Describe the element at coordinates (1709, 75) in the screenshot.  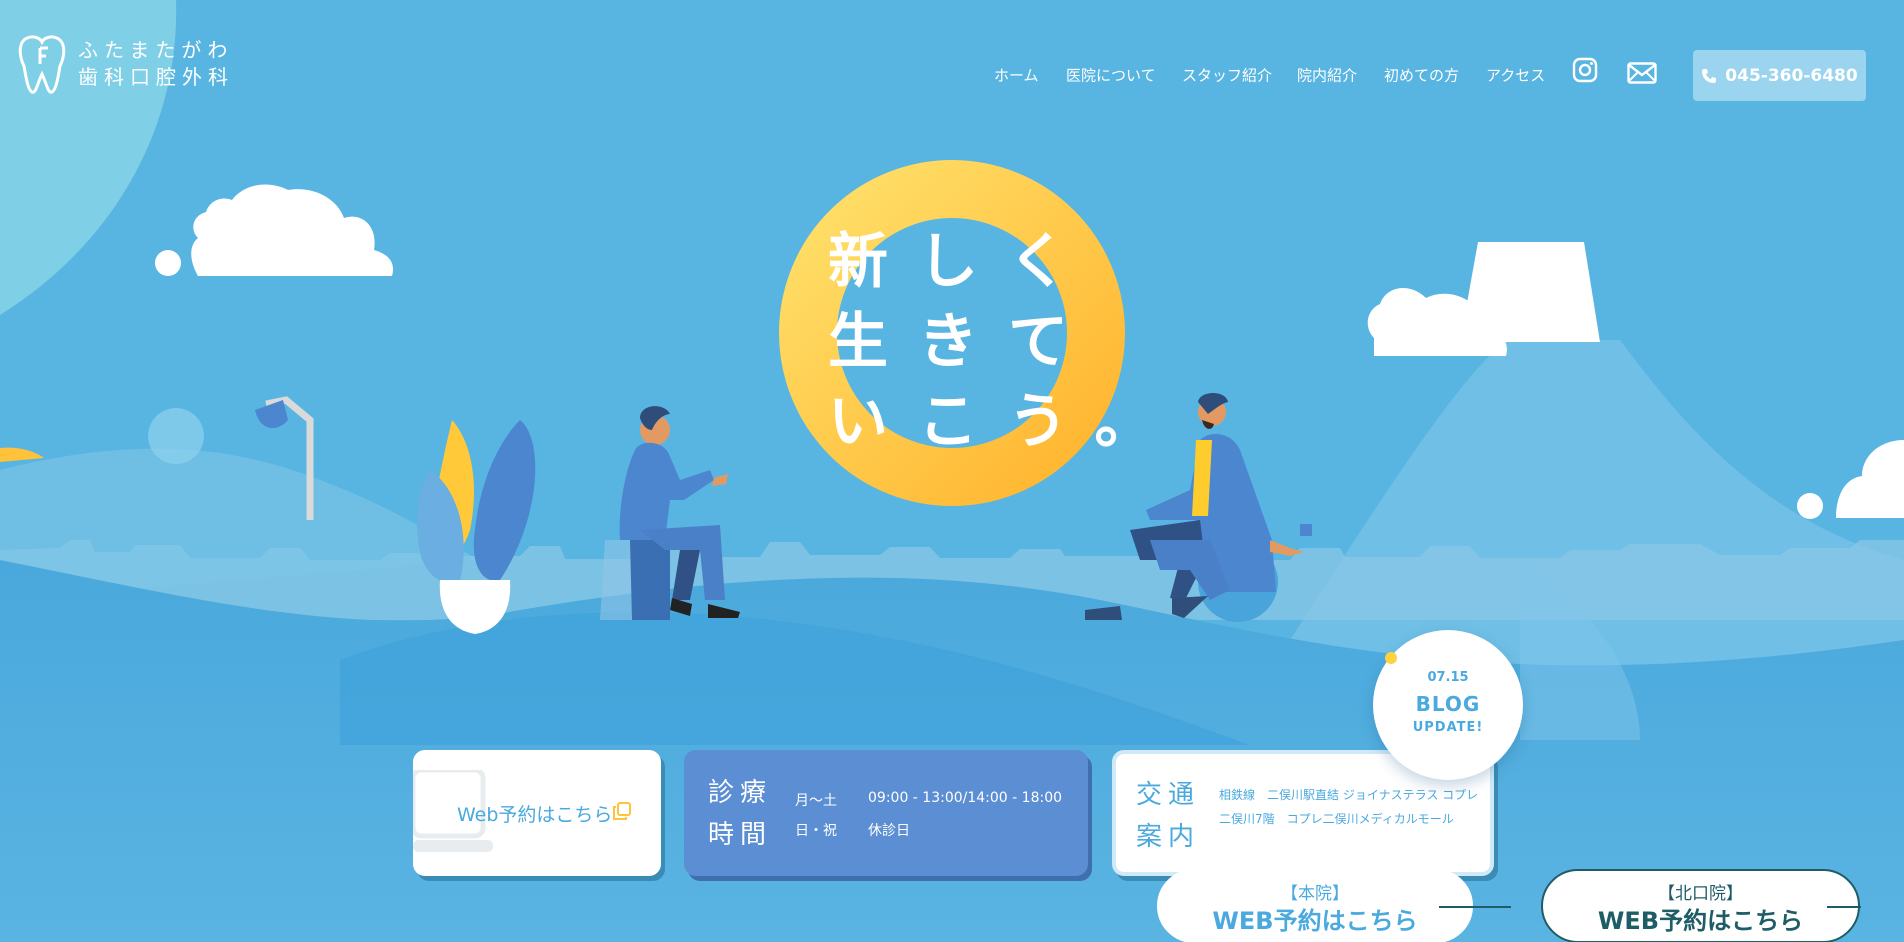
I see `phone-icon` at that location.